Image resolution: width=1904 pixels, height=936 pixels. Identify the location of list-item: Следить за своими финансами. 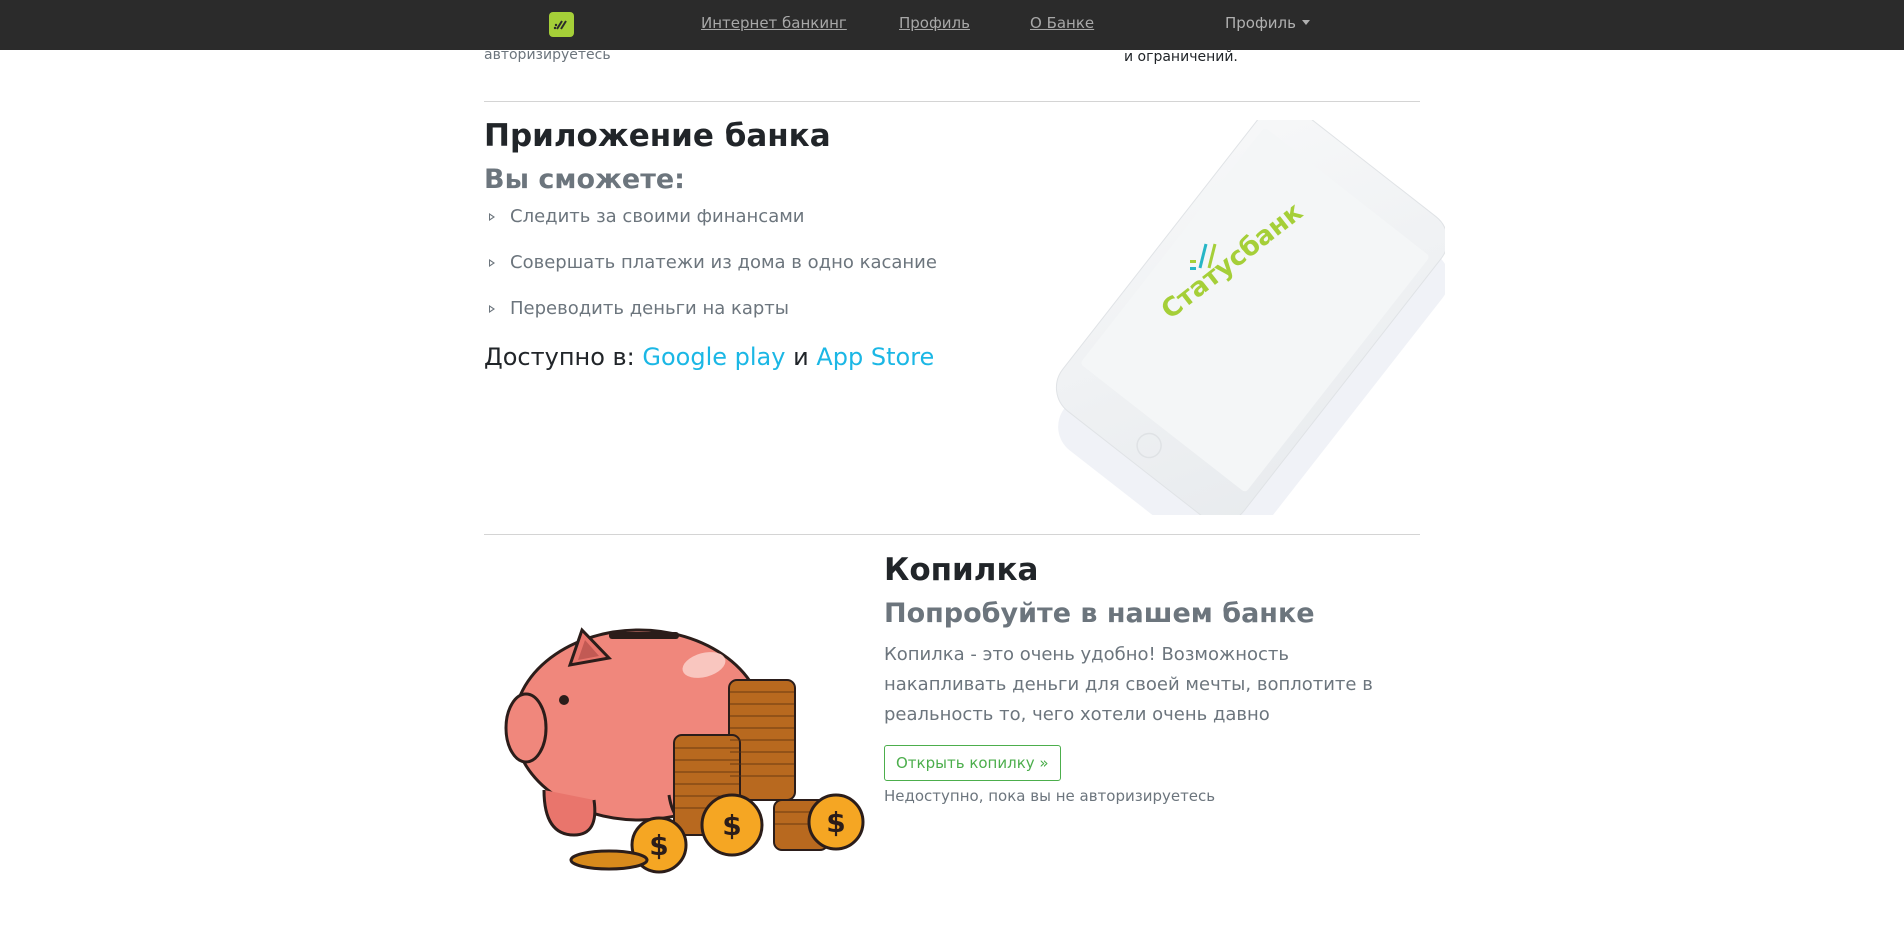
(710, 229).